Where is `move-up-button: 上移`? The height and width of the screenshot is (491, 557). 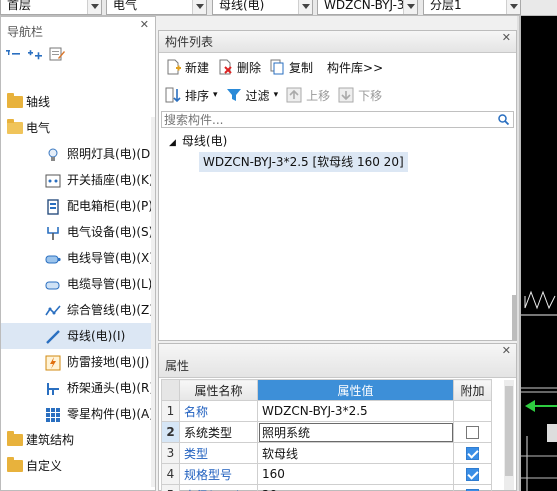
move-up-button: 上移 is located at coordinates (310, 95).